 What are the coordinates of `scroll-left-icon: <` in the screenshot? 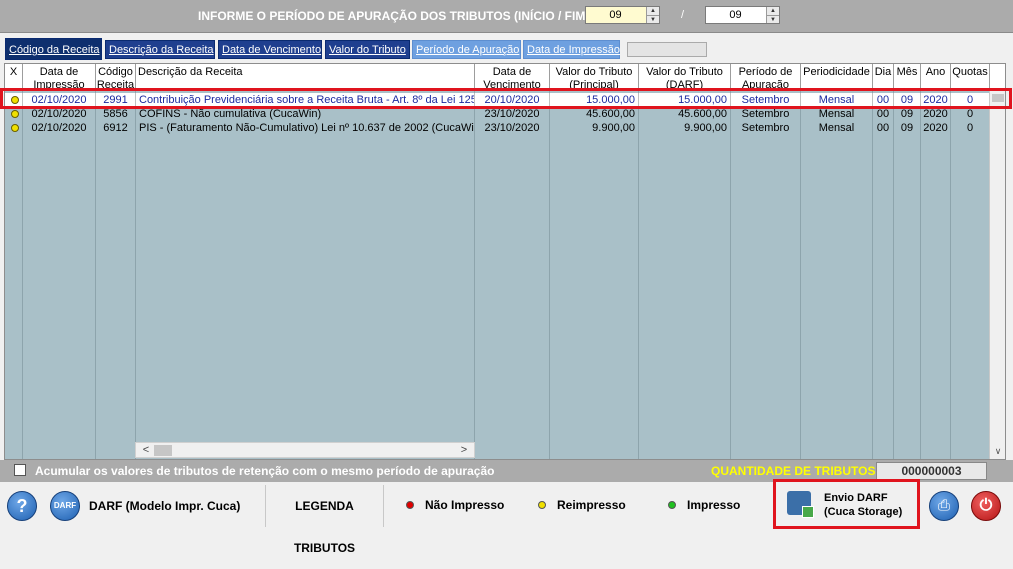 It's located at (146, 450).